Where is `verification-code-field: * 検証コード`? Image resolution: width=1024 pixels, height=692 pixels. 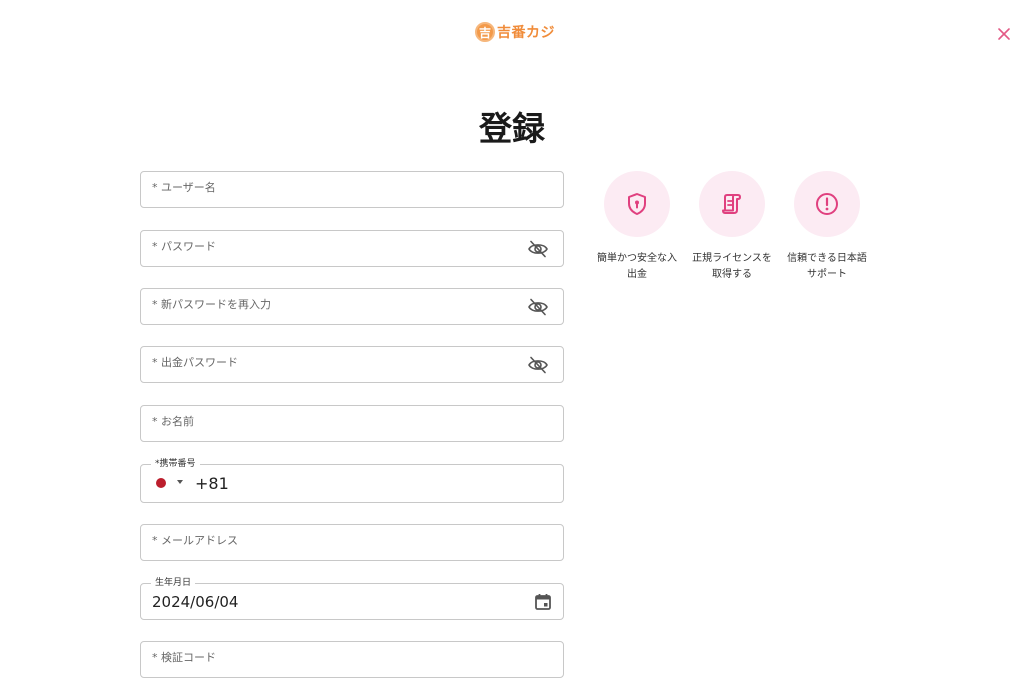
verification-code-field: * 検証コード is located at coordinates (352, 659).